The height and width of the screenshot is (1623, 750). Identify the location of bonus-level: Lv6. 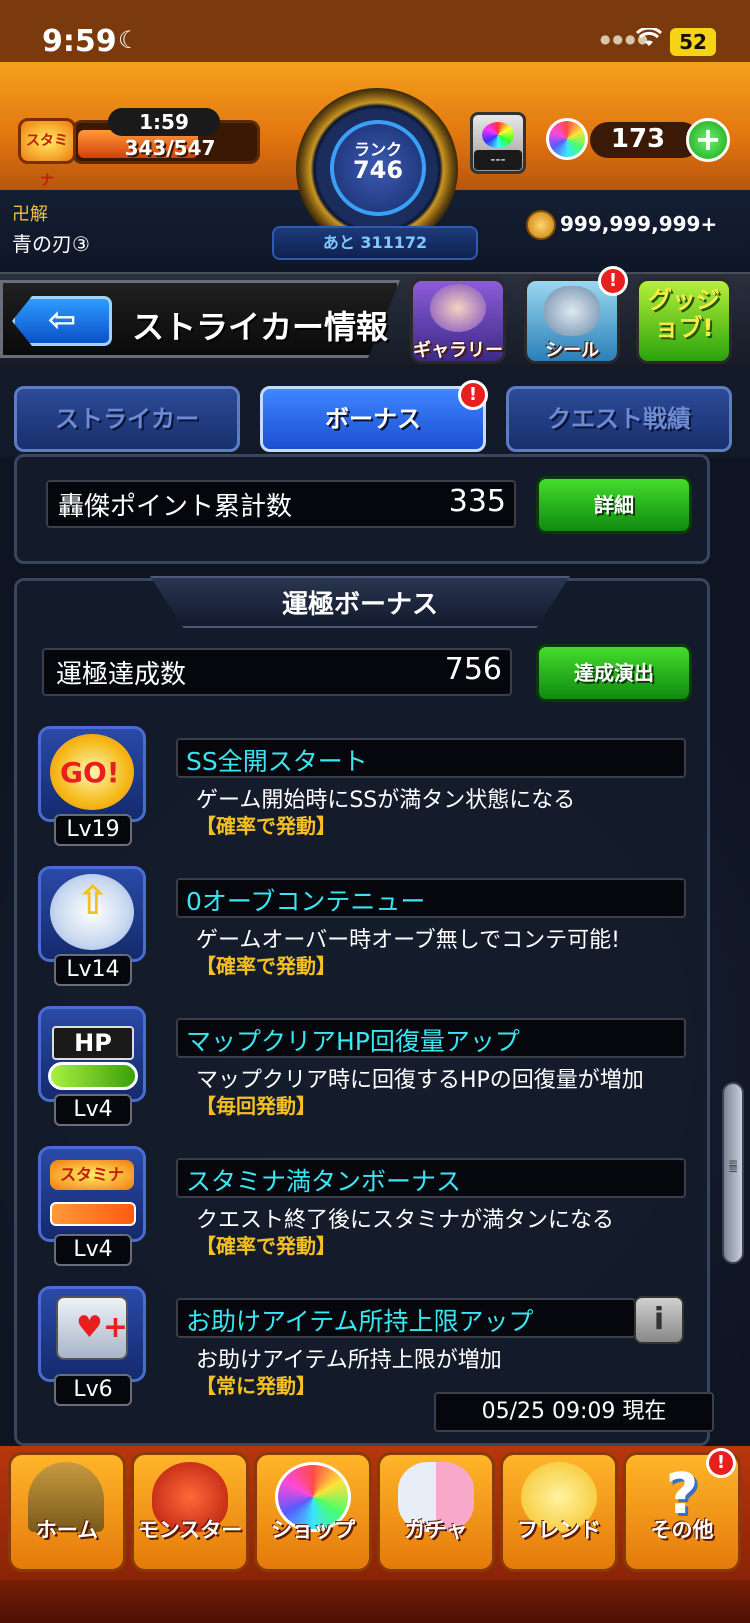
(93, 1390).